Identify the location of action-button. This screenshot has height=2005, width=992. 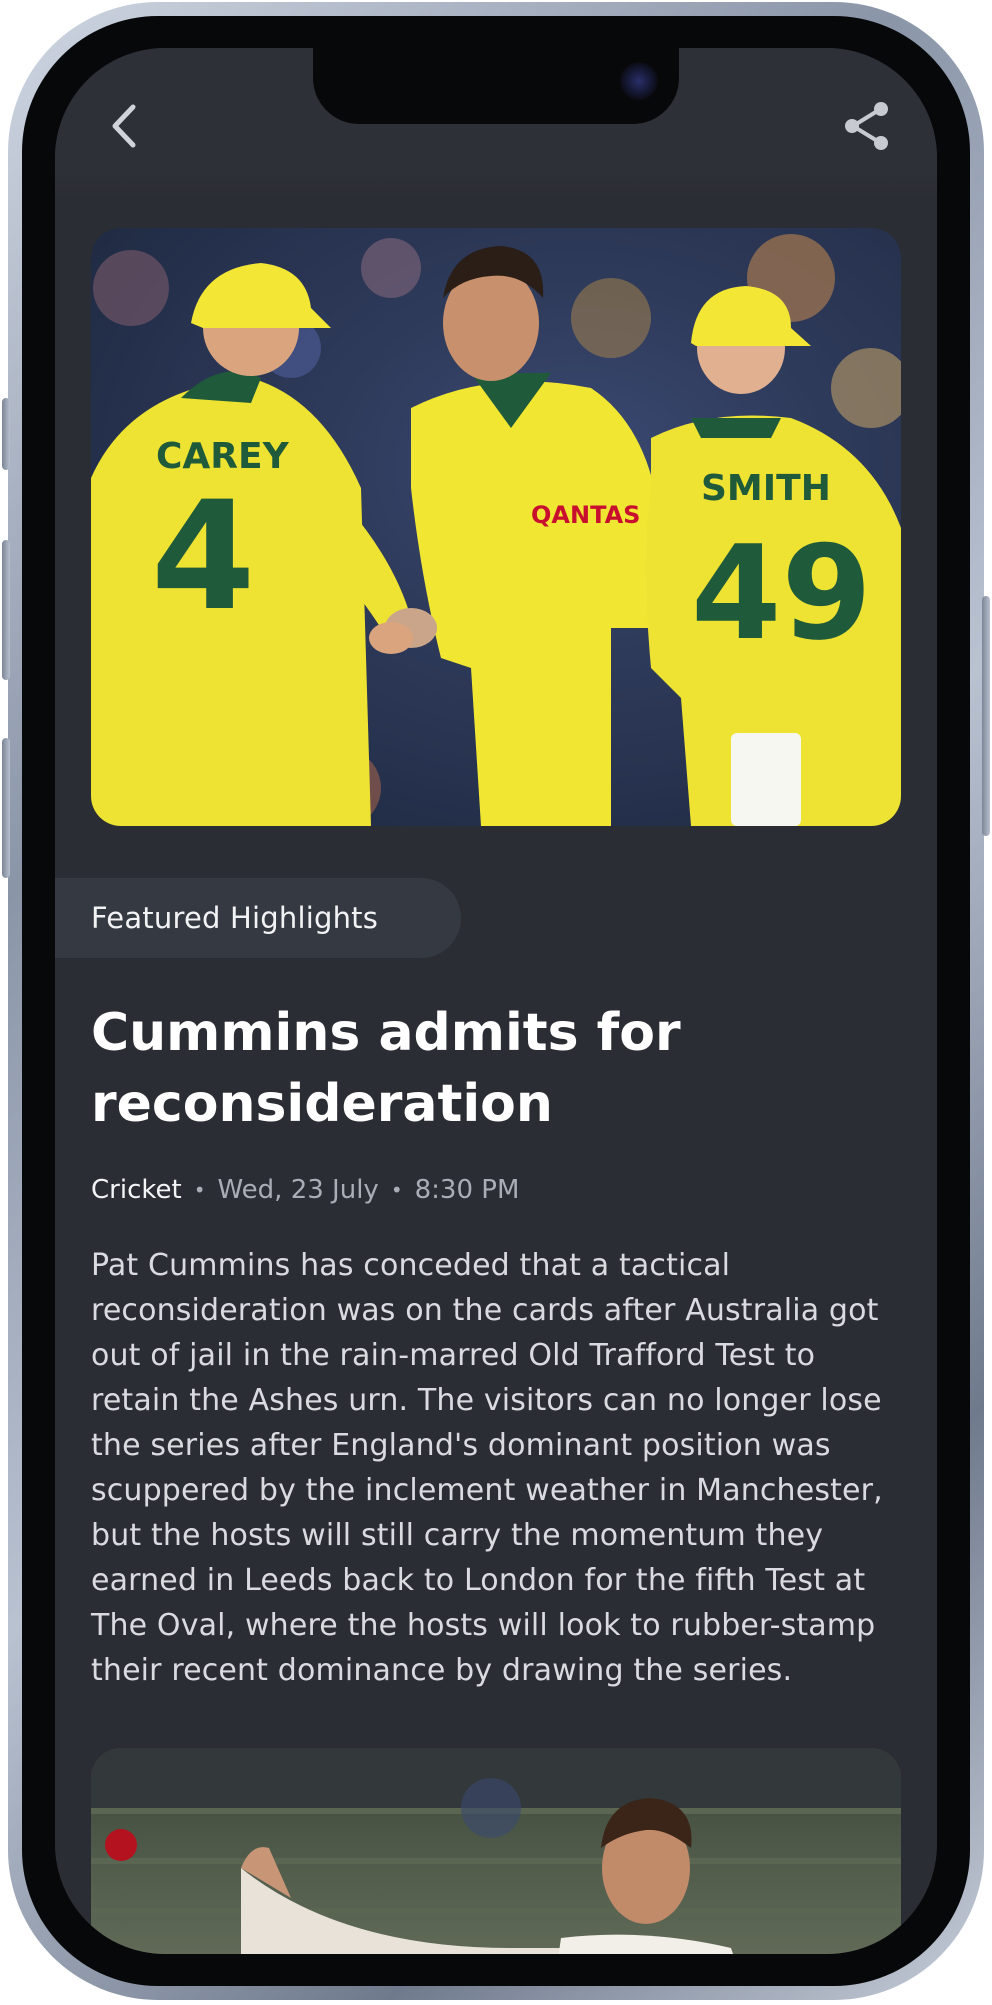
(6, 434).